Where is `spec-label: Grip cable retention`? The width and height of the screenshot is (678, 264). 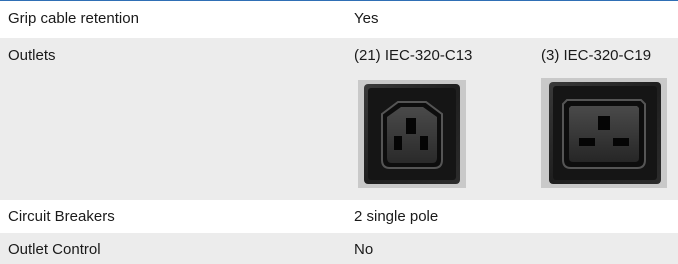
spec-label: Grip cable retention is located at coordinates (73, 18).